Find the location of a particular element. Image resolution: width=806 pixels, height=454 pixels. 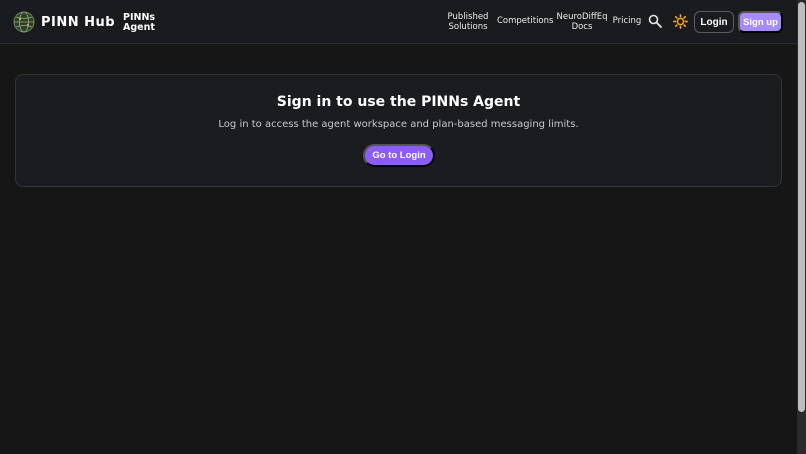

nav-pinns-agent: PINNs Agent is located at coordinates (139, 23).